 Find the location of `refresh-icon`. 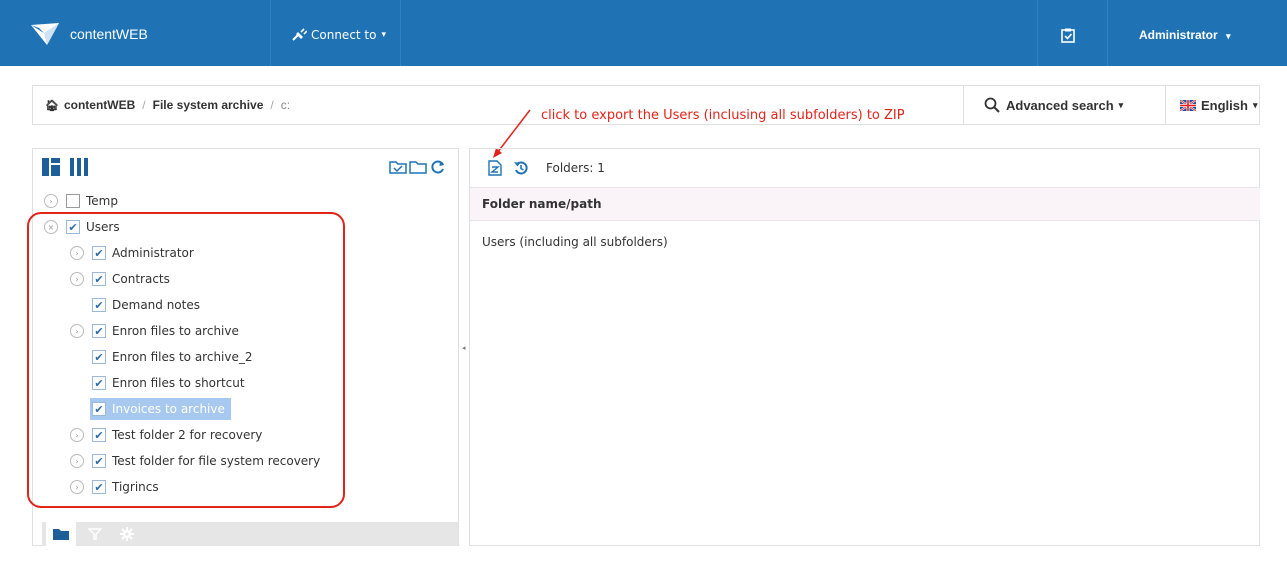

refresh-icon is located at coordinates (438, 167).